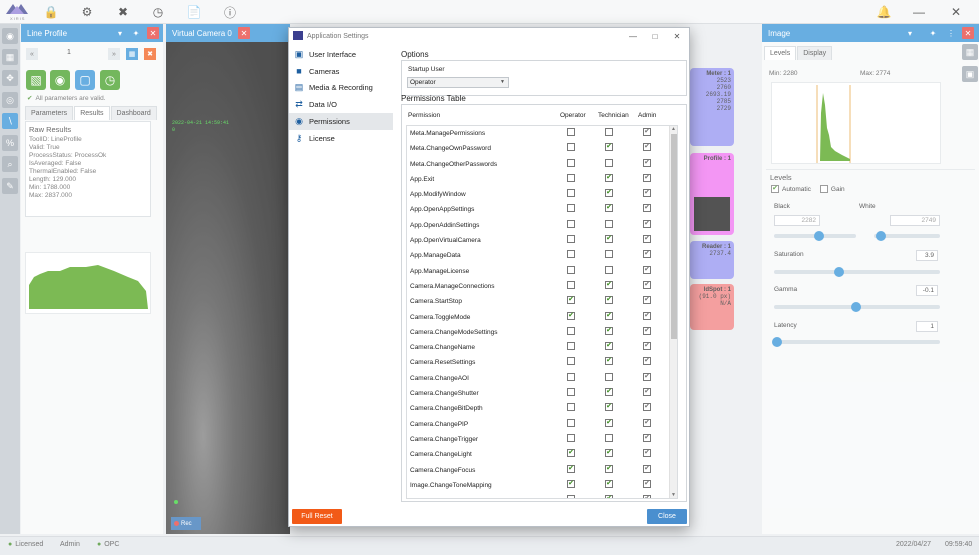 This screenshot has width=979, height=555. I want to click on dialog-title: Application Settings, so click(338, 36).